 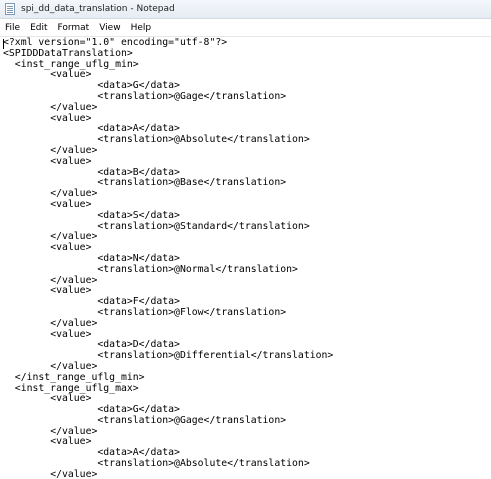 I want to click on text-line: </inst_range_uflg_min>, so click(x=74, y=377).